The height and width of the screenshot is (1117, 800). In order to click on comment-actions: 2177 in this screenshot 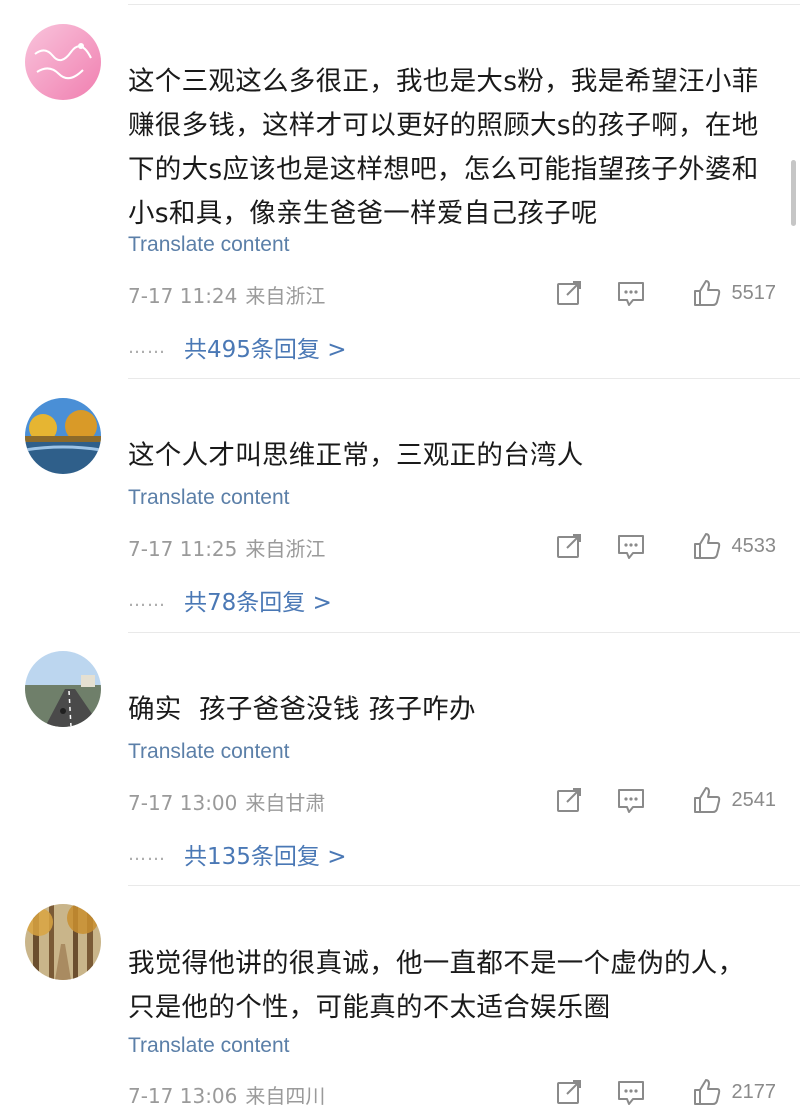, I will do `click(665, 1092)`.